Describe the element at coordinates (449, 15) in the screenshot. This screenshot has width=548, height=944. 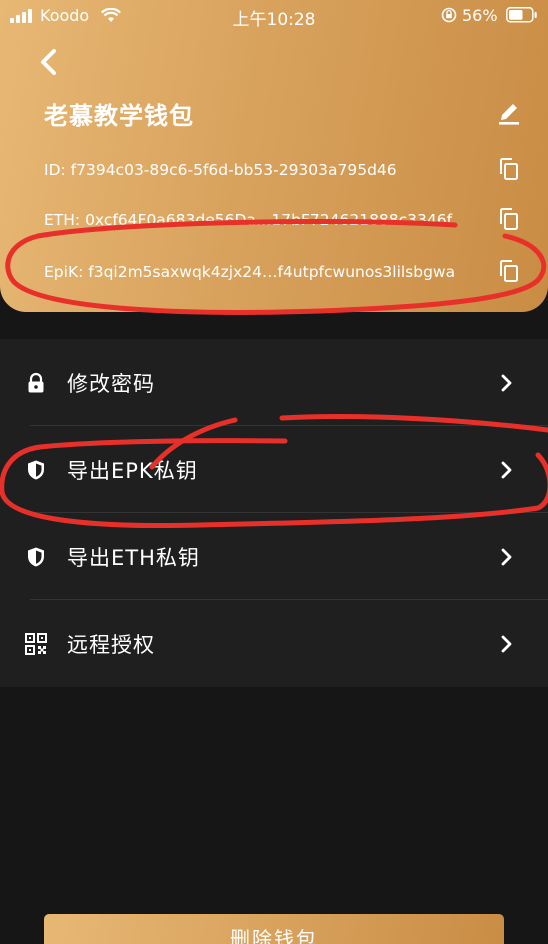
I see `rotation-lock-icon` at that location.